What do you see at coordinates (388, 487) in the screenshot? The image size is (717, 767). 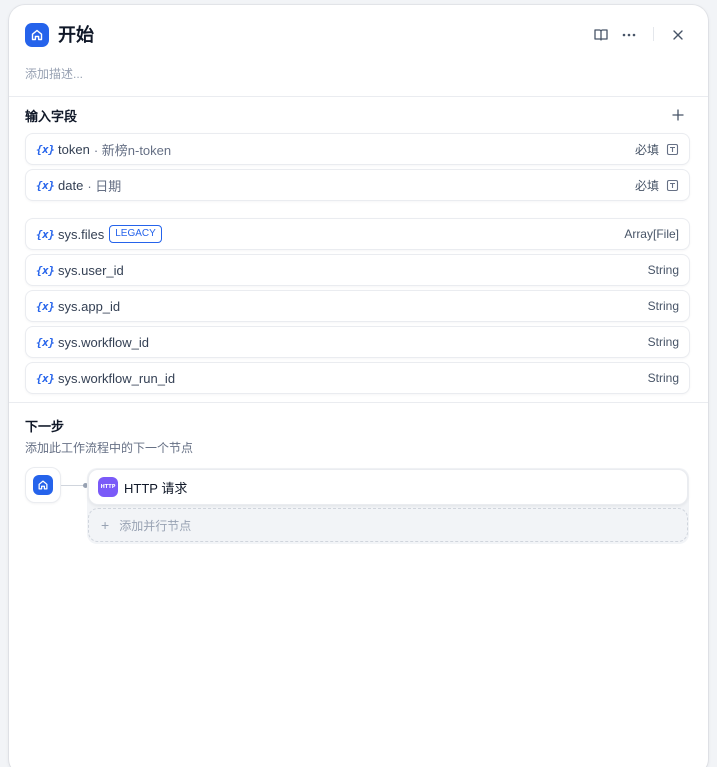 I see `http-request-node: HTTP HTTP 请求` at bounding box center [388, 487].